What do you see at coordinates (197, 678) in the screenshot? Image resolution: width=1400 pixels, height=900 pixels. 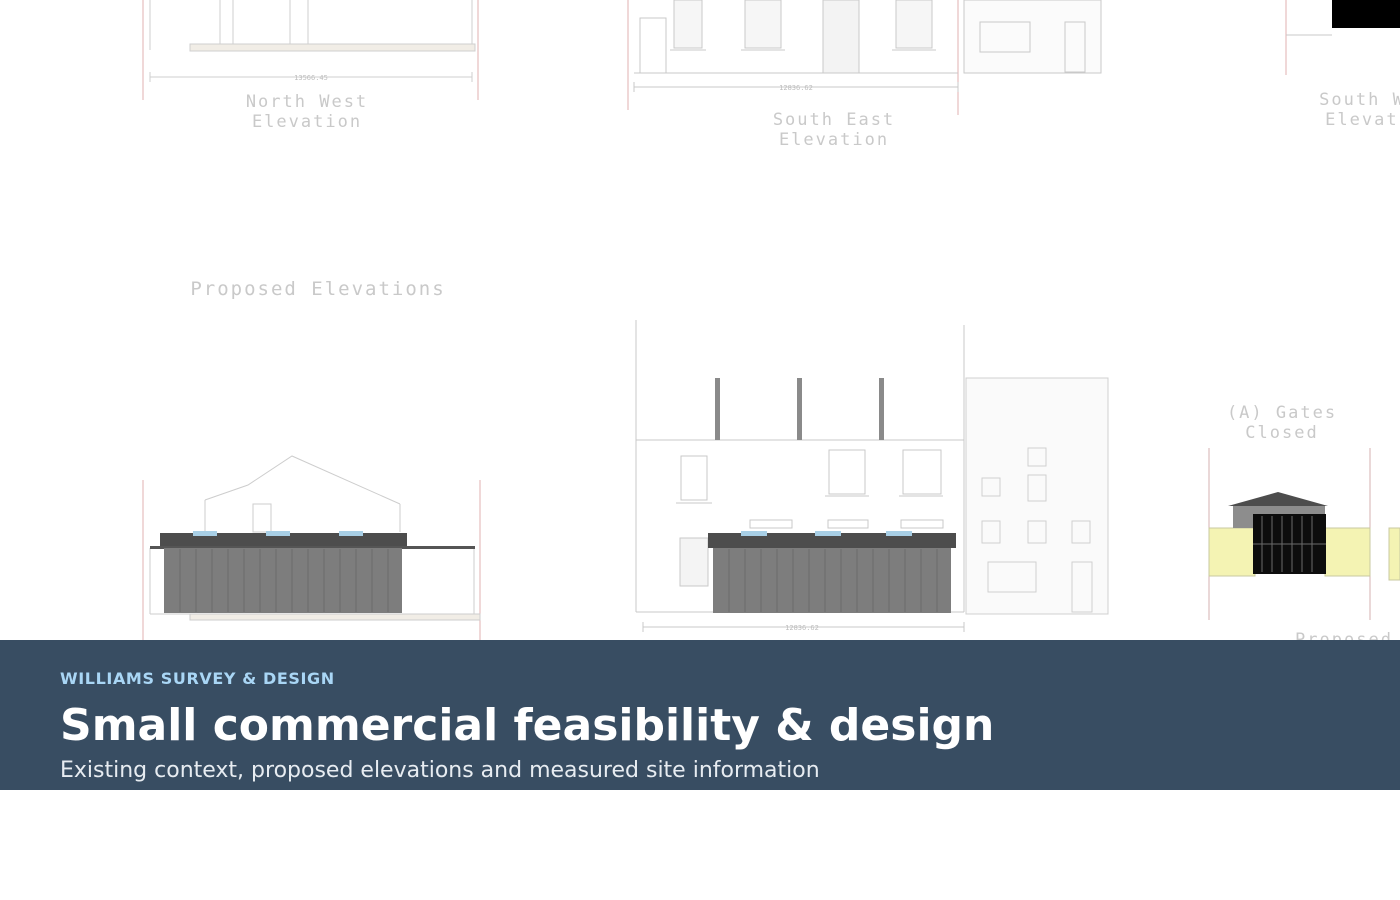 I see `company-name: WILLIAMS SURVEY & DESIGN` at bounding box center [197, 678].